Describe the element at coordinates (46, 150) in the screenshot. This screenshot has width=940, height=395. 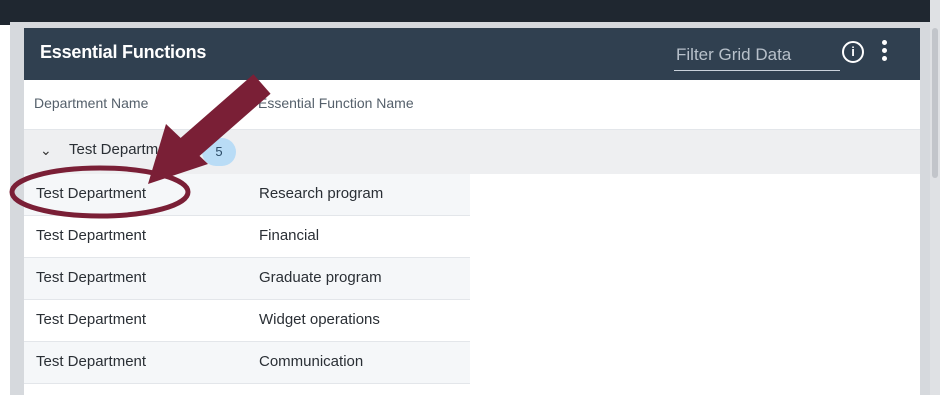
I see `chevron-down-icon: ⌄` at that location.